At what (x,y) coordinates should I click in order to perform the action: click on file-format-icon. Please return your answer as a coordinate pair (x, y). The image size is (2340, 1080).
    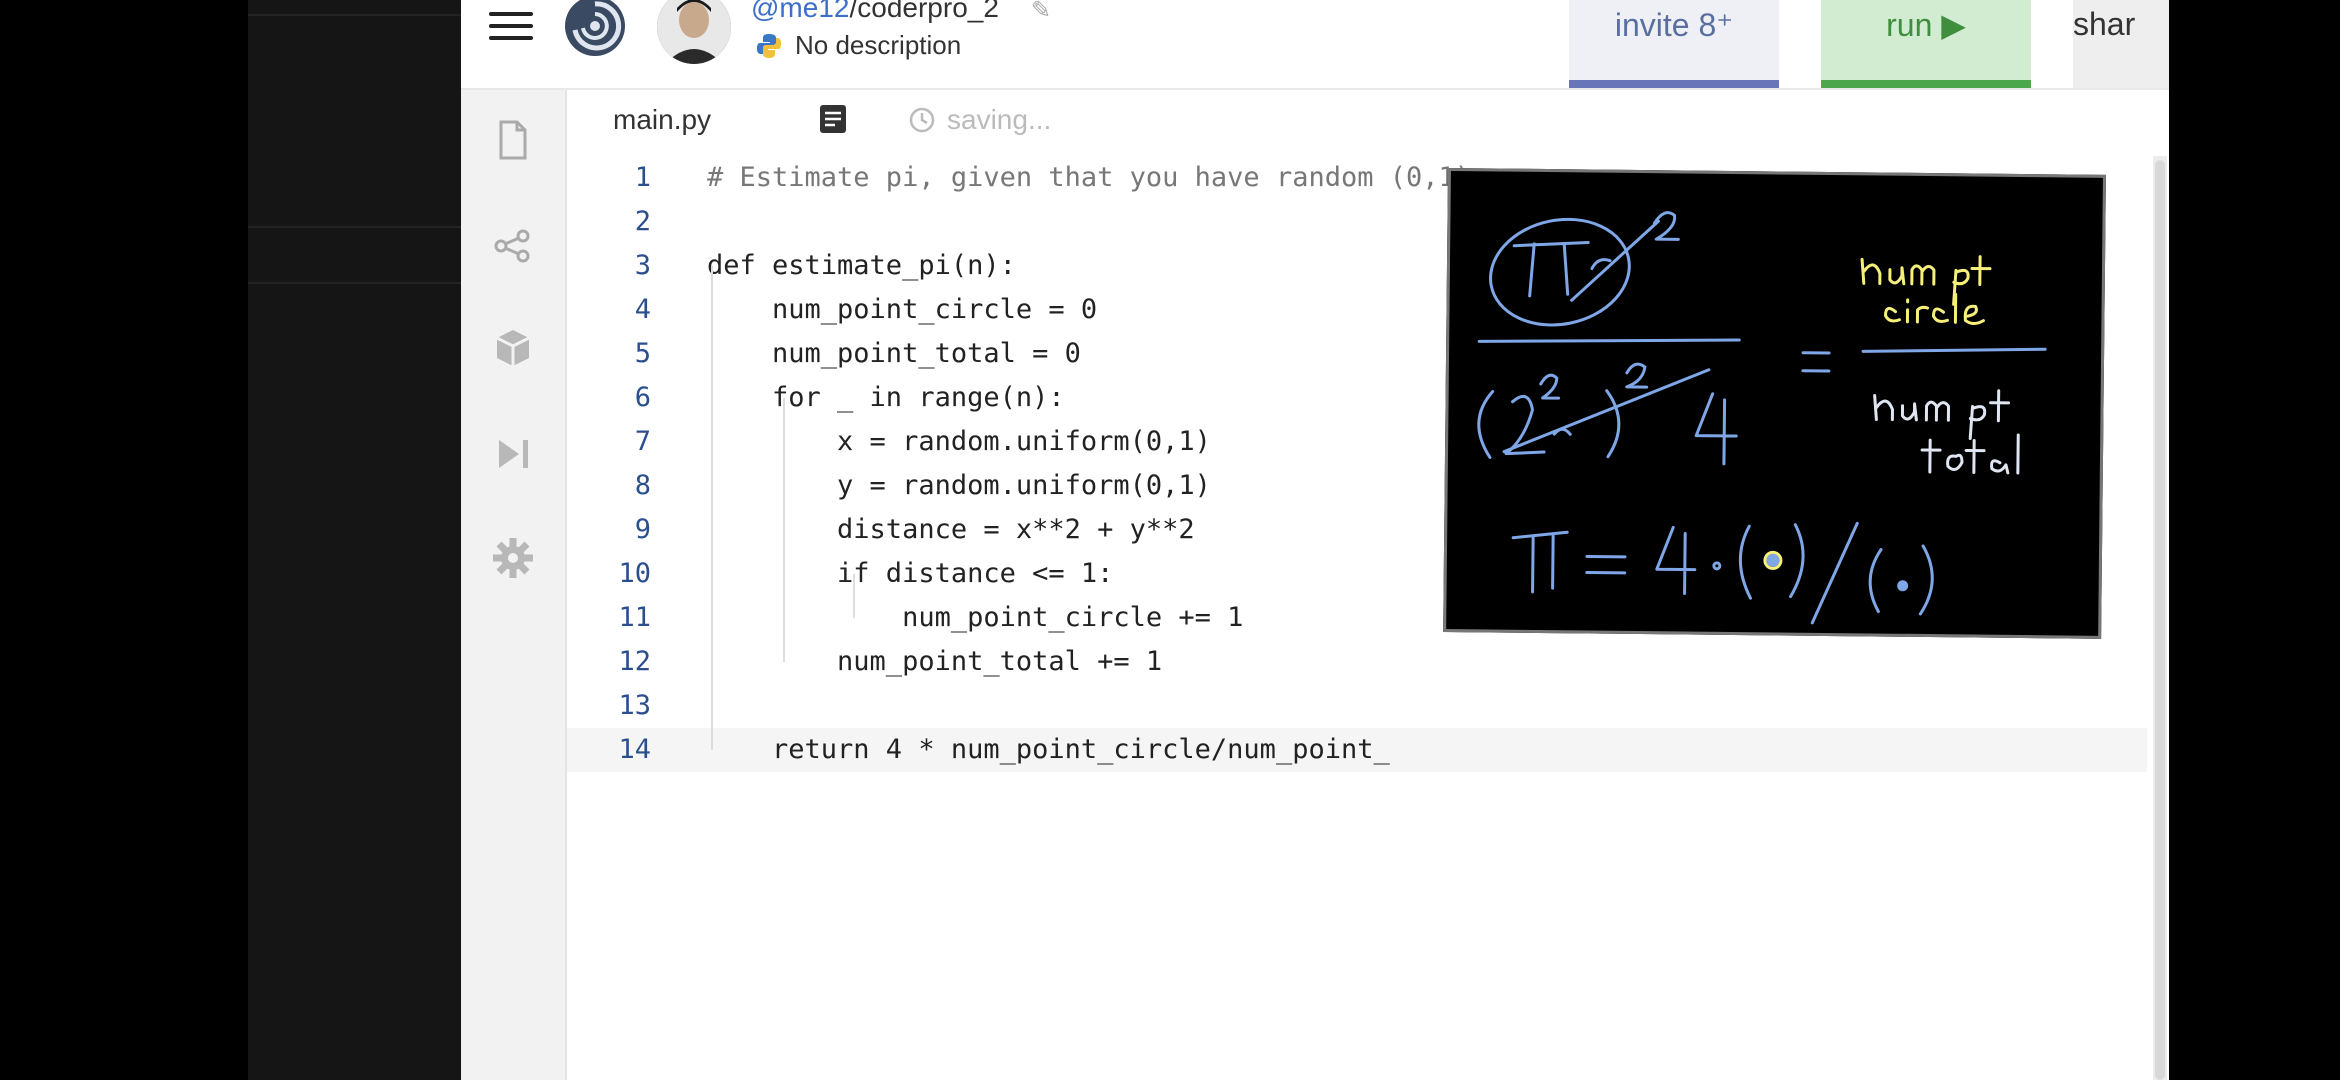
    Looking at the image, I should click on (833, 119).